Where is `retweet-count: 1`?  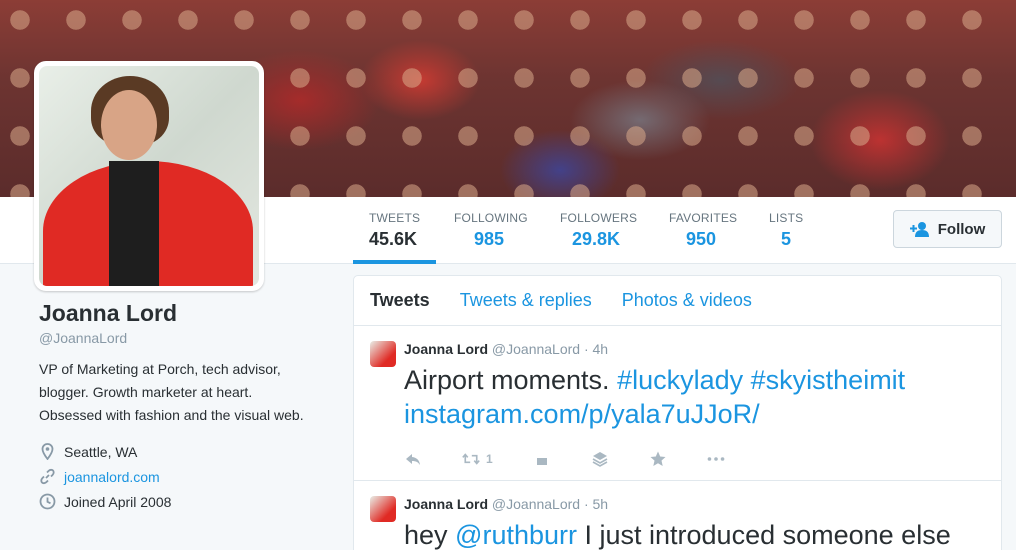 retweet-count: 1 is located at coordinates (489, 459).